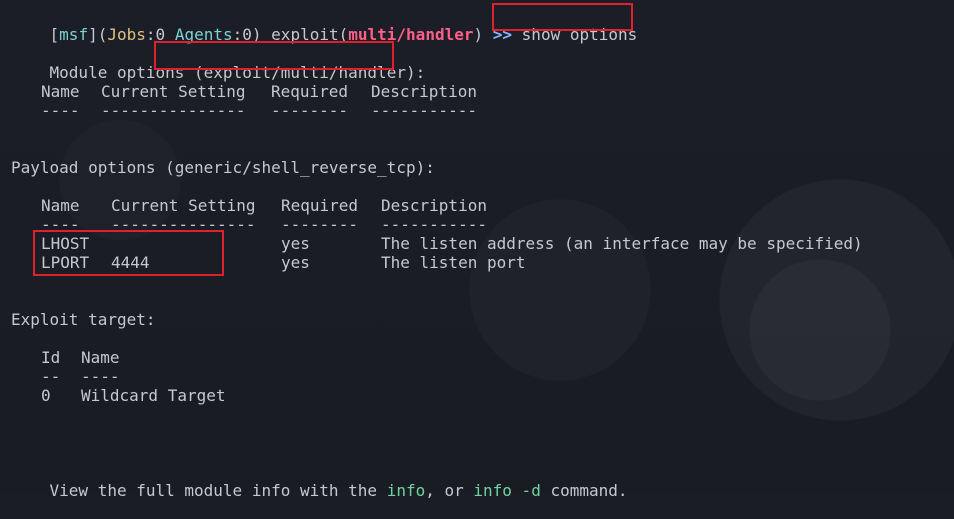  What do you see at coordinates (126, 34) in the screenshot?
I see `prompt-jobs-label: Jobs` at bounding box center [126, 34].